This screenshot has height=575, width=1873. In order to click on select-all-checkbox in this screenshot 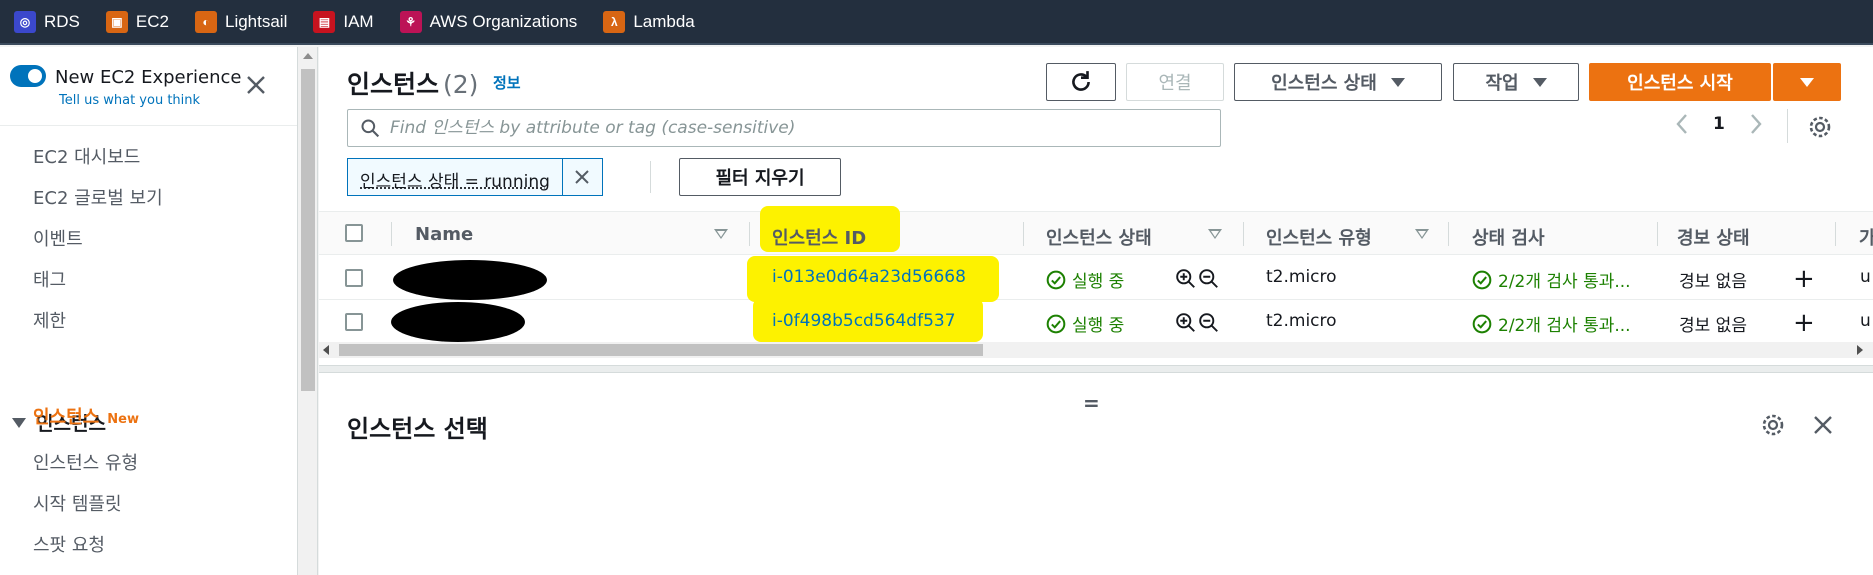, I will do `click(354, 233)`.